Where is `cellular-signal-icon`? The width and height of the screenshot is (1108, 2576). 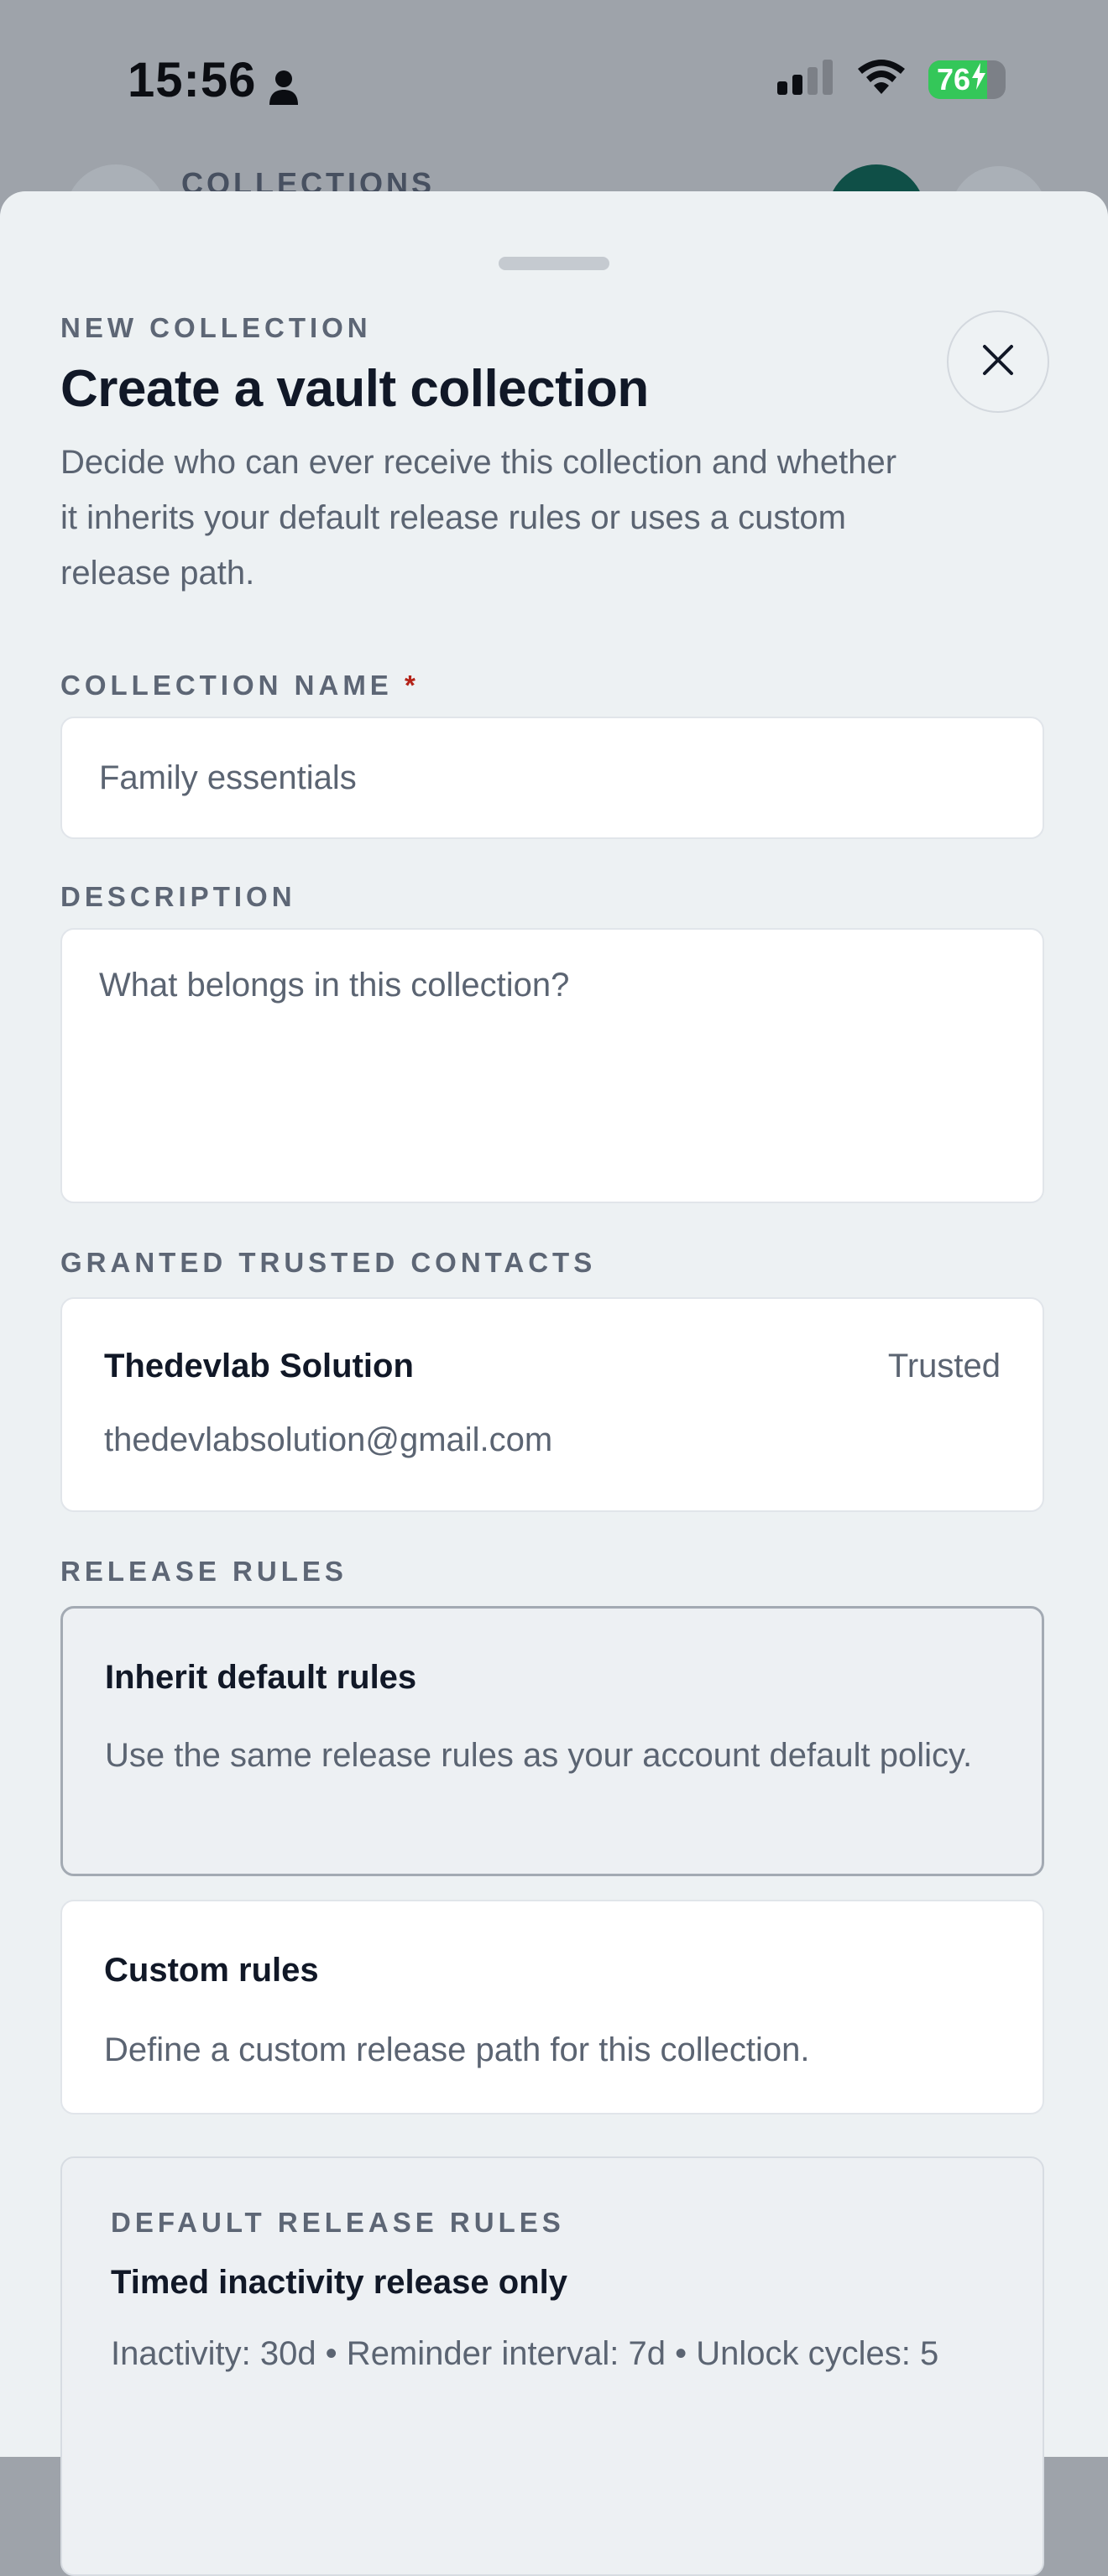
cellular-signal-icon is located at coordinates (805, 79).